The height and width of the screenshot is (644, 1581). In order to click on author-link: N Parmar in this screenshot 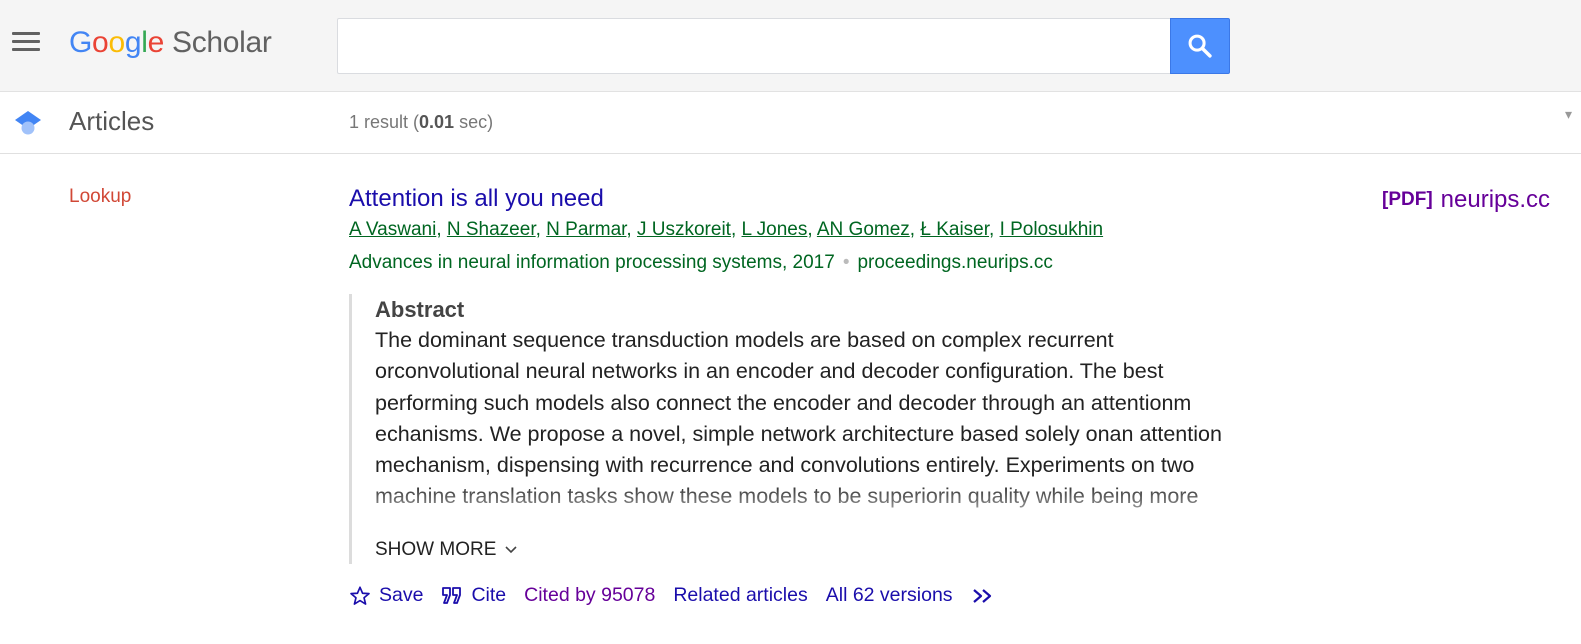, I will do `click(586, 229)`.